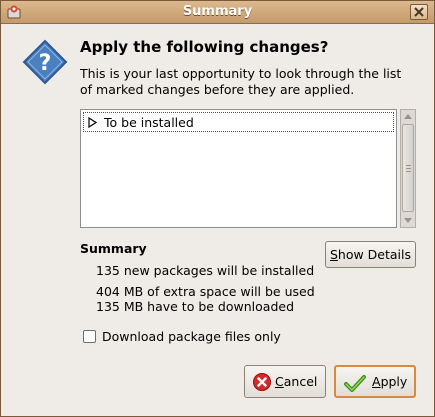 The height and width of the screenshot is (417, 435). I want to click on cancel-button: Cancel, so click(285, 381).